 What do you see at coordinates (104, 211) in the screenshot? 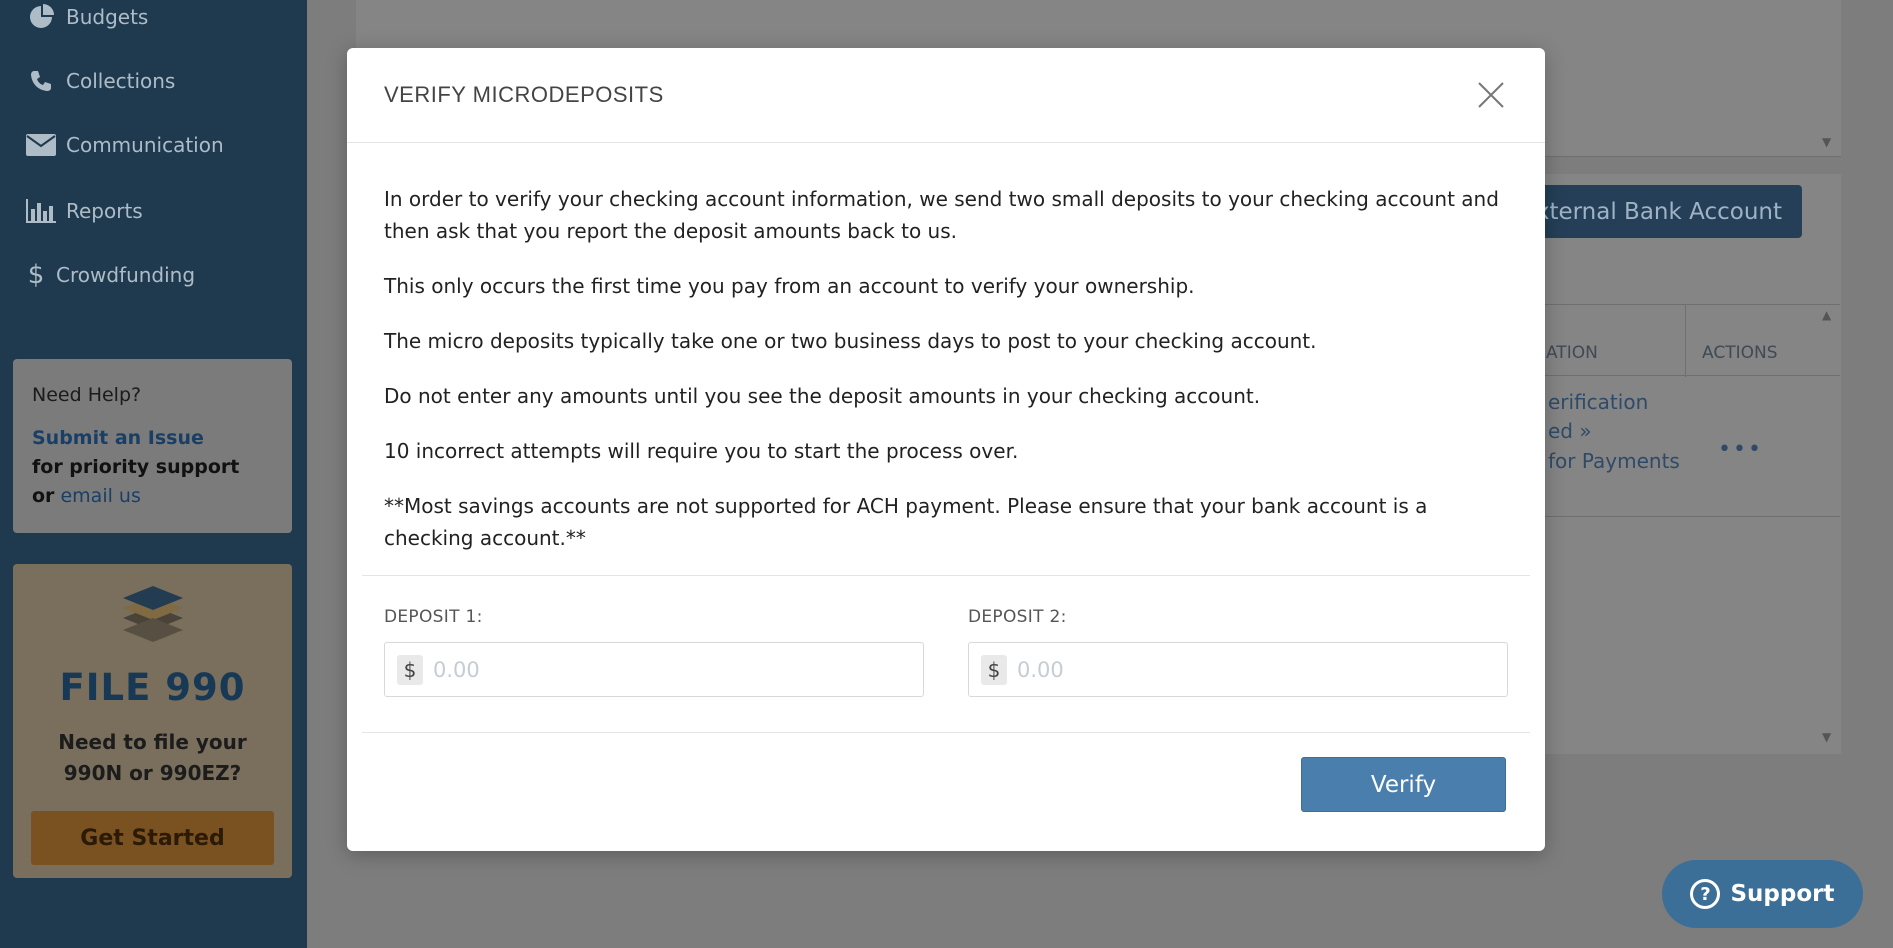
I see `sidebar-item-label: Reports` at bounding box center [104, 211].